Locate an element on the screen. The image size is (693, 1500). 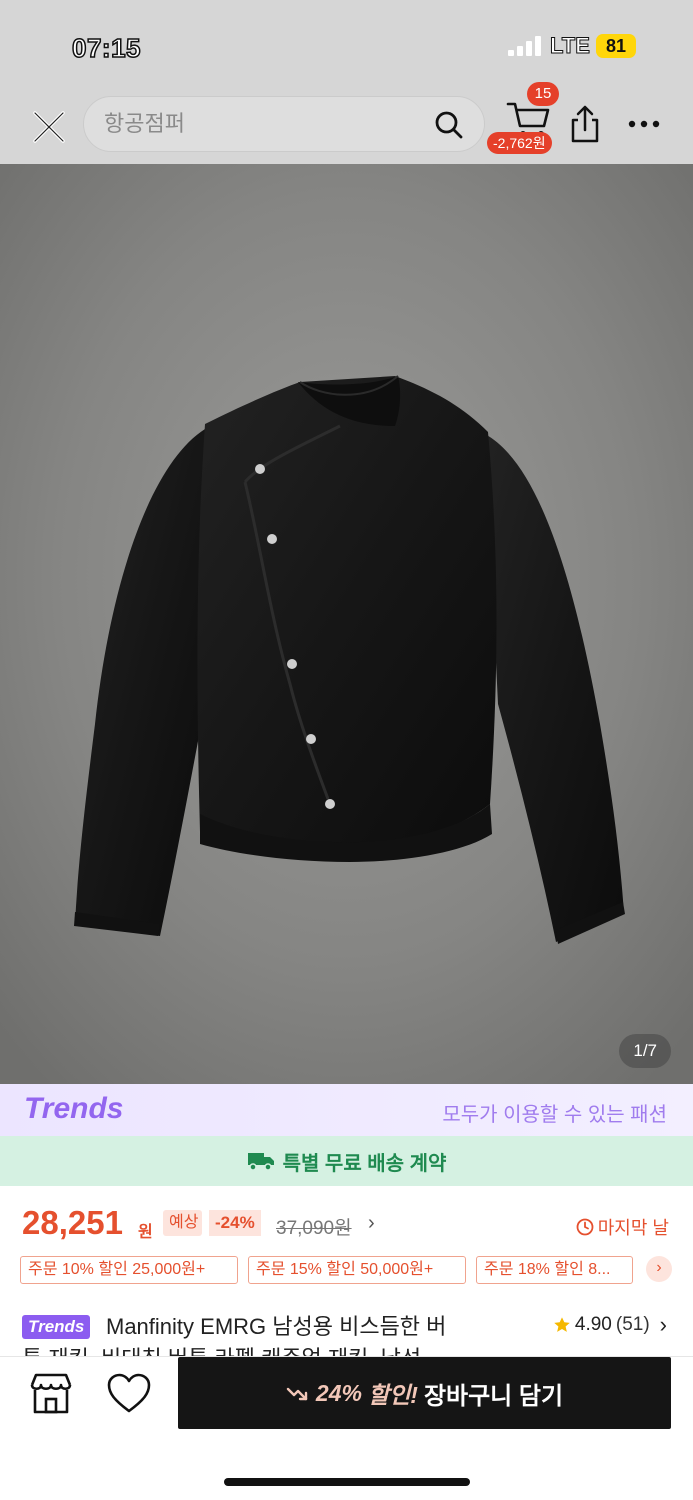
battery-level: 81 is located at coordinates (616, 46).